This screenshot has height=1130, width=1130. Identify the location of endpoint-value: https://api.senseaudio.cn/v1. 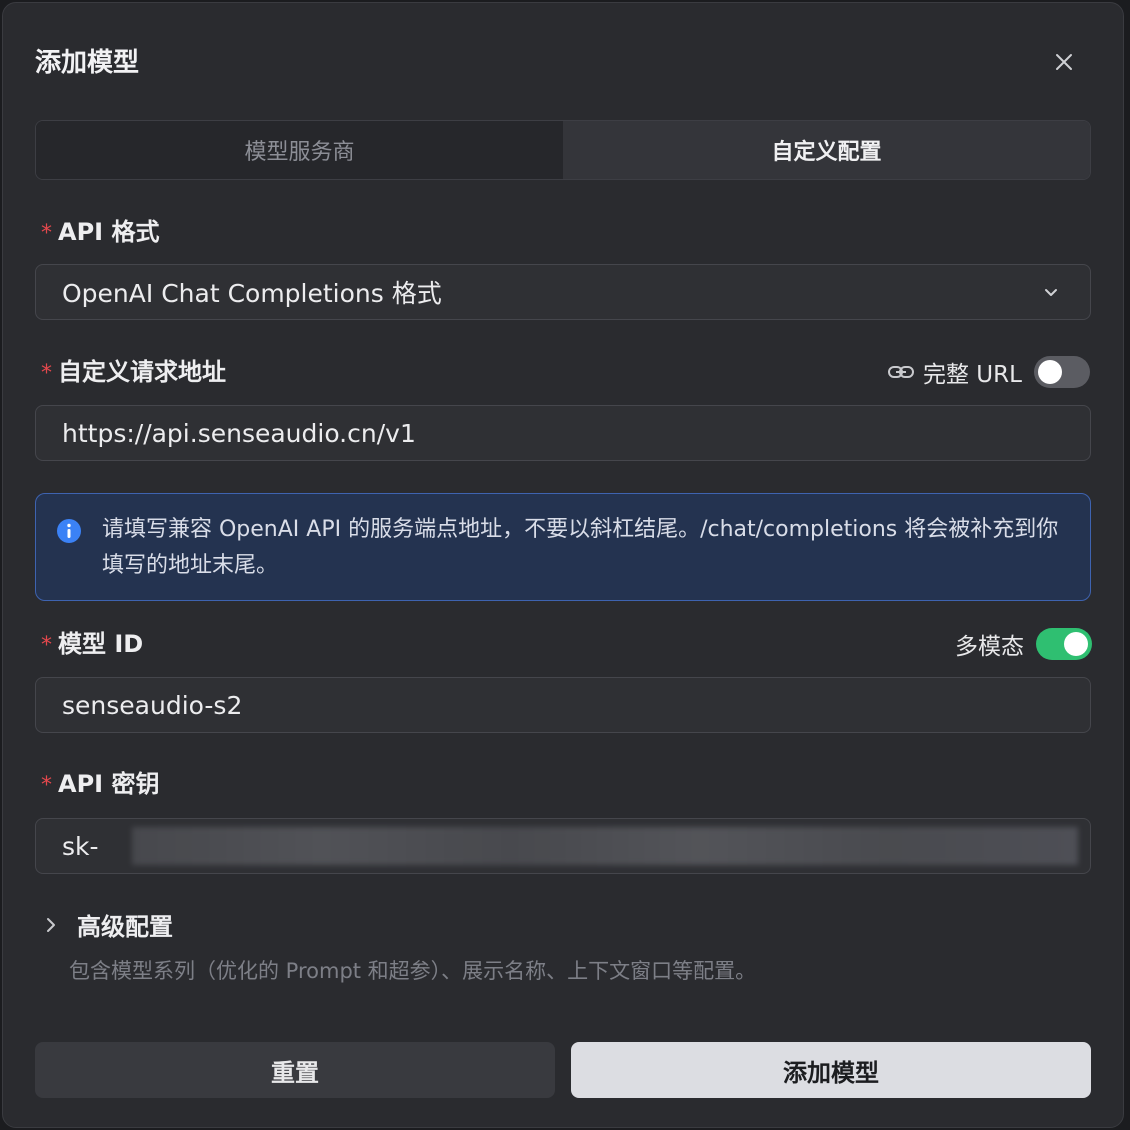
(239, 433).